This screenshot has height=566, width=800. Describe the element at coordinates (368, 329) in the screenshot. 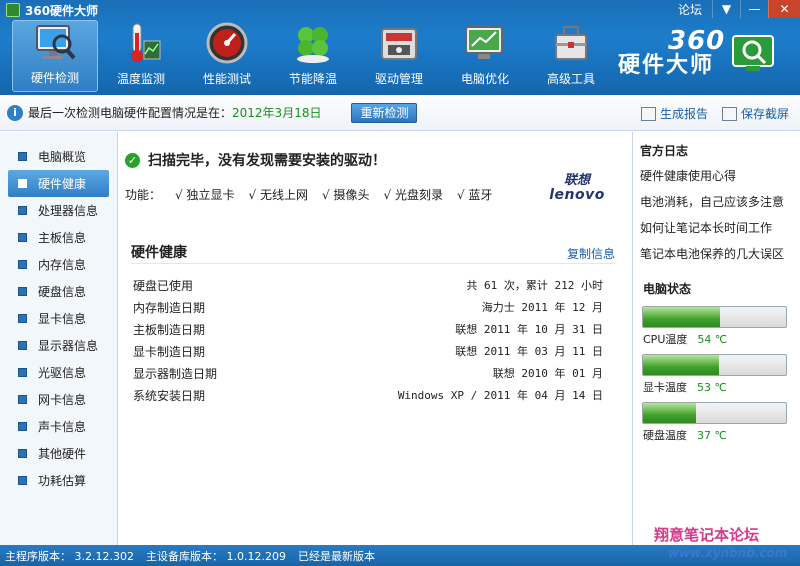

I see `table-row: 主板制造日期 联想 2011 年 10 月 31 日` at that location.